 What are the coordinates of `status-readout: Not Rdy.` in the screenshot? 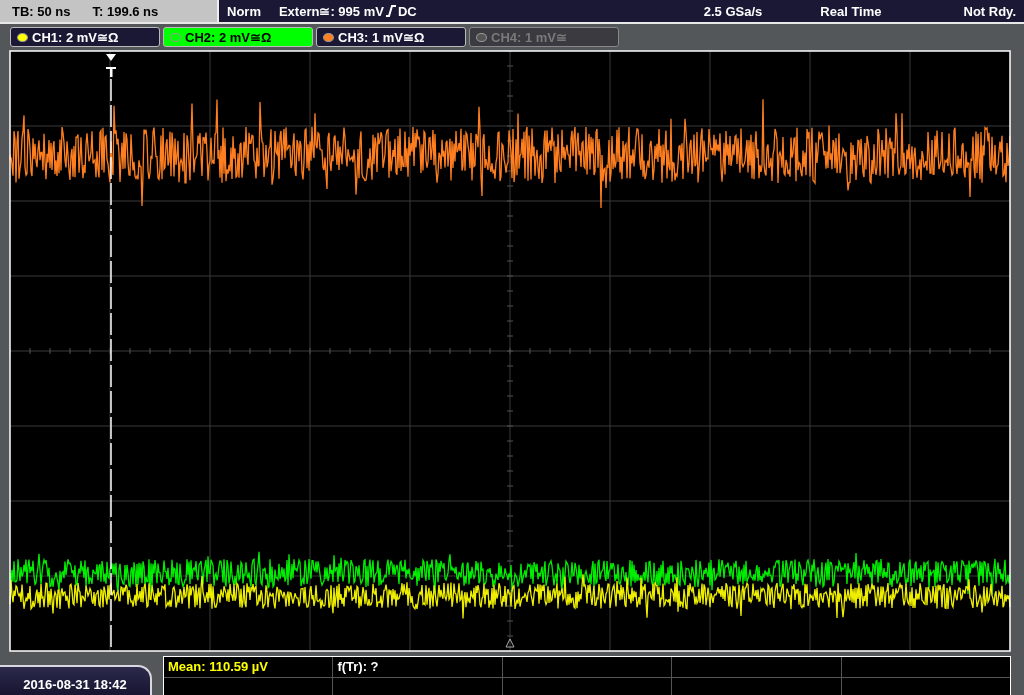 It's located at (989, 11).